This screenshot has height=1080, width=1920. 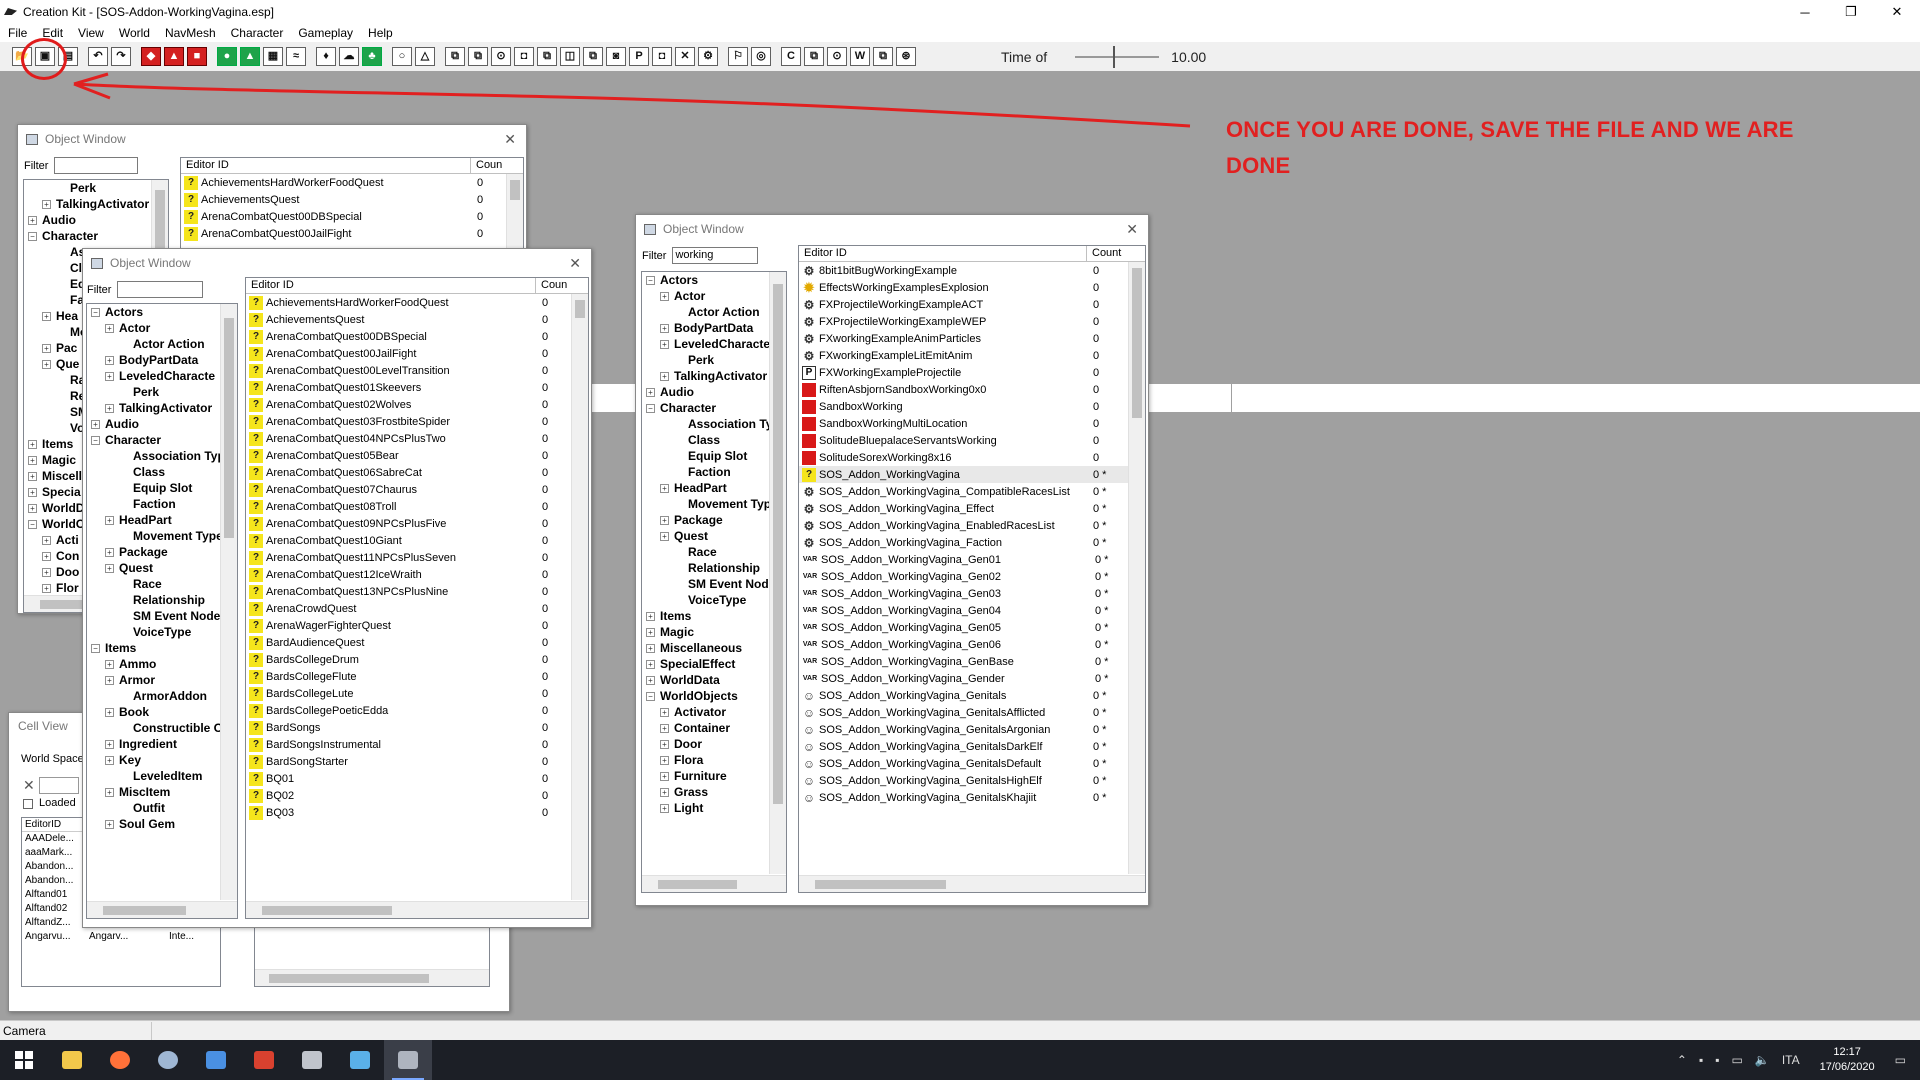 What do you see at coordinates (1701, 1060) in the screenshot?
I see `tray-app-icon: ▪` at bounding box center [1701, 1060].